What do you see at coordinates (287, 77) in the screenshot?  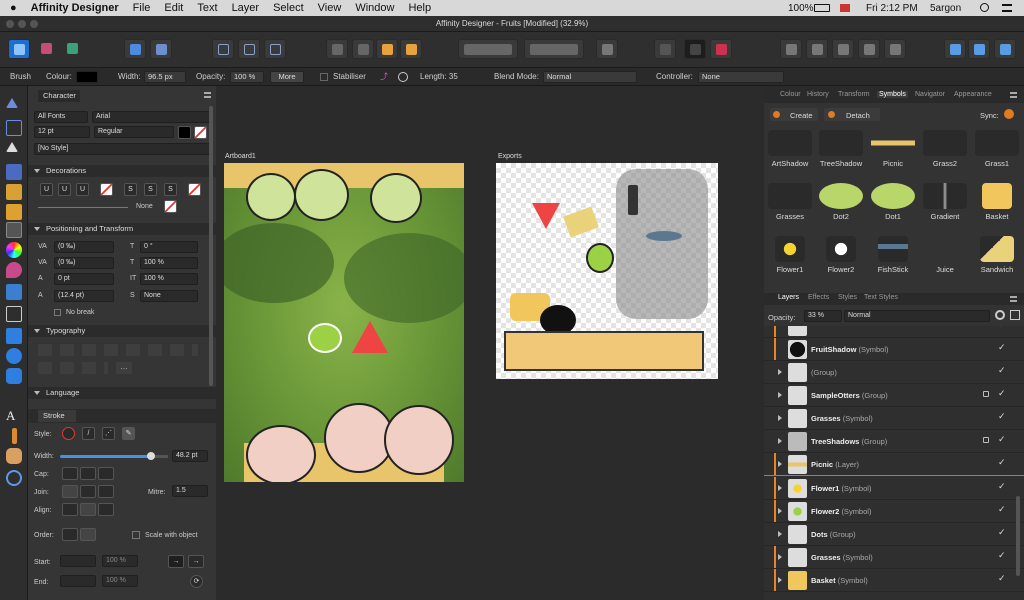 I see `more-button: More` at bounding box center [287, 77].